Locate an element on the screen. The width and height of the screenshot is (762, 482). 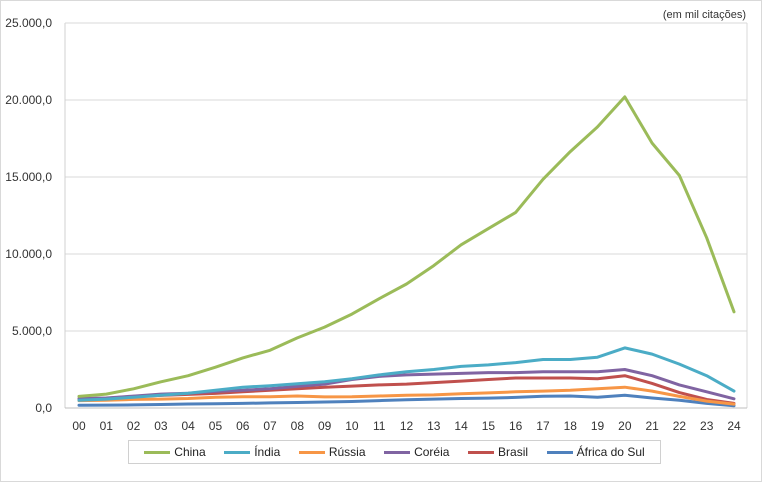
x-tick-label: 08 is located at coordinates (298, 426).